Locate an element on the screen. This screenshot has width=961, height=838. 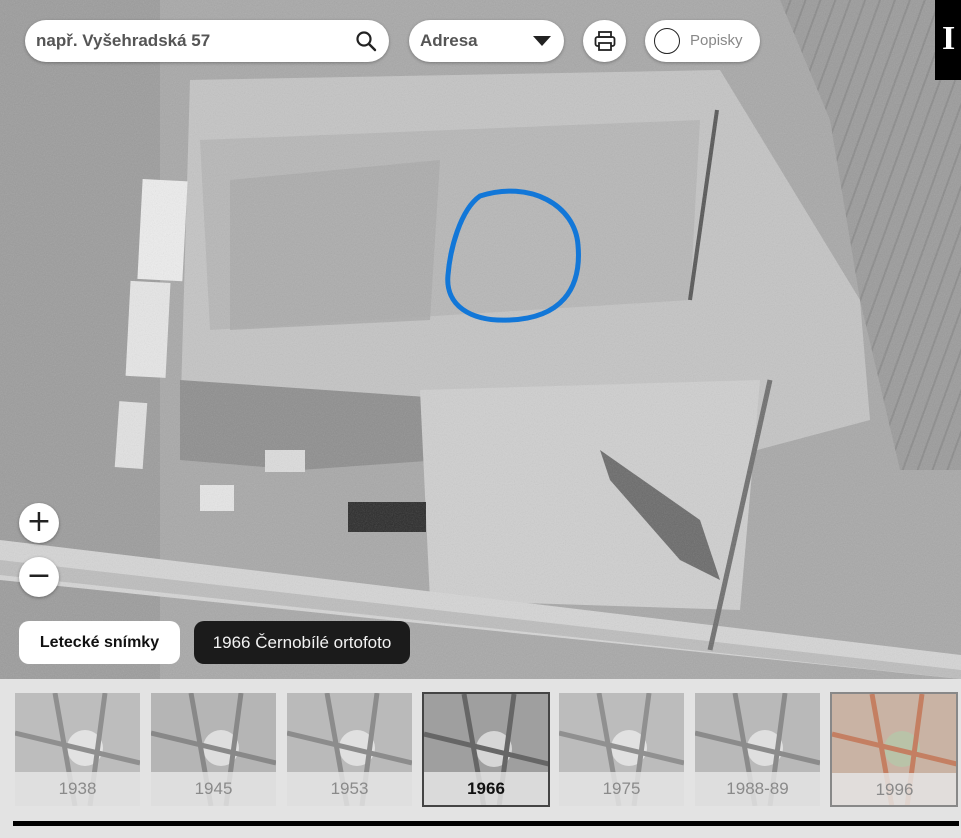
timeline-year-label: 1966 is located at coordinates (486, 788).